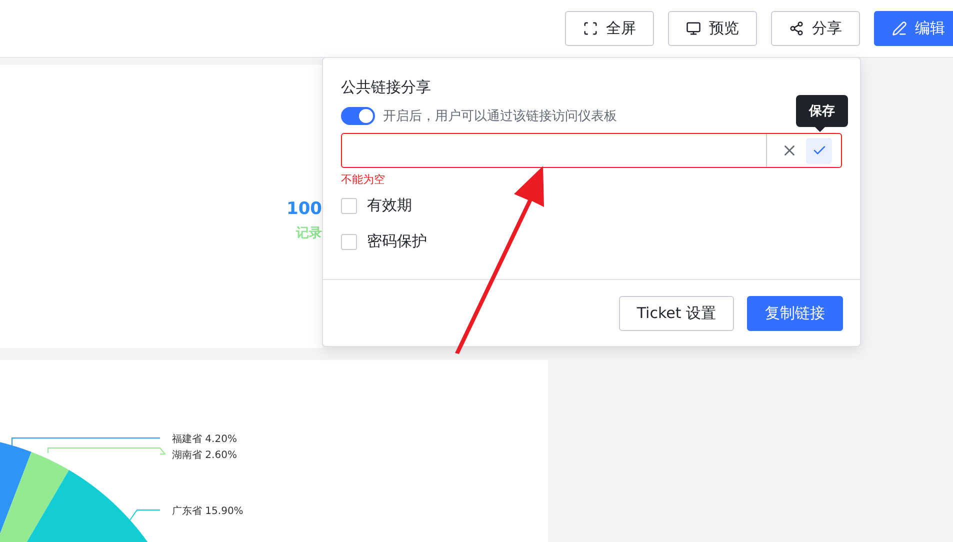 This screenshot has width=953, height=542. What do you see at coordinates (389, 205) in the screenshot?
I see `checkbox-label: 有效期` at bounding box center [389, 205].